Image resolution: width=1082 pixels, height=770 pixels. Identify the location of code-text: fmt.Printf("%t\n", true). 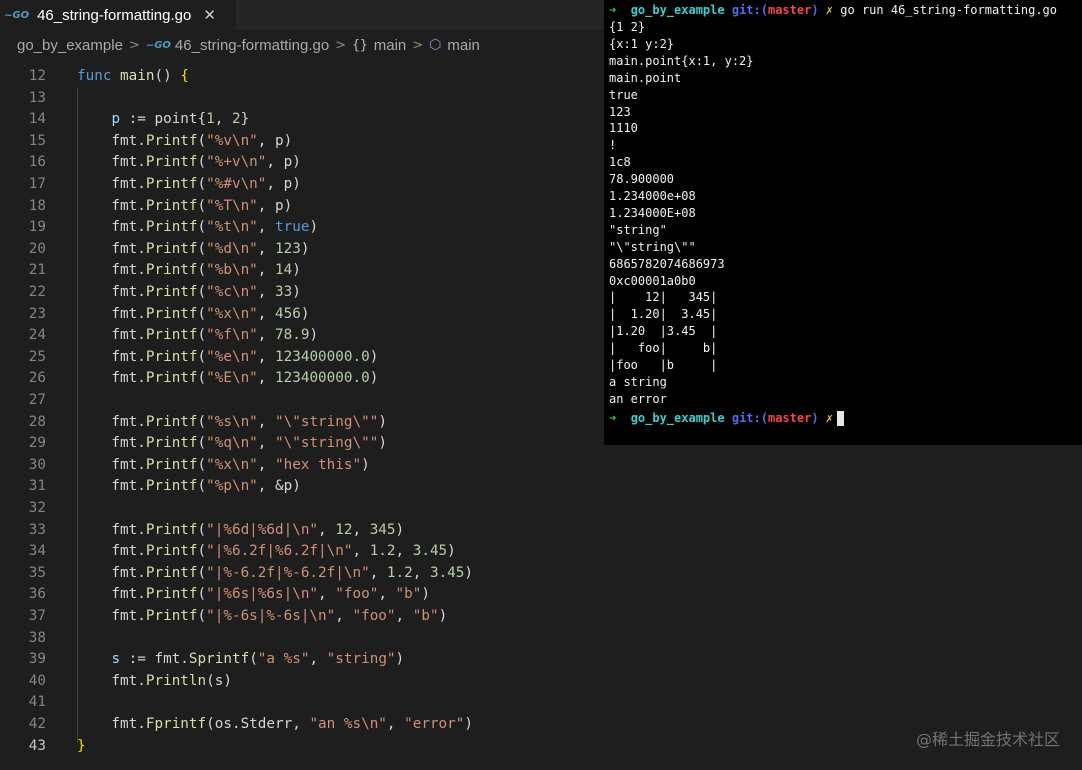
(198, 227).